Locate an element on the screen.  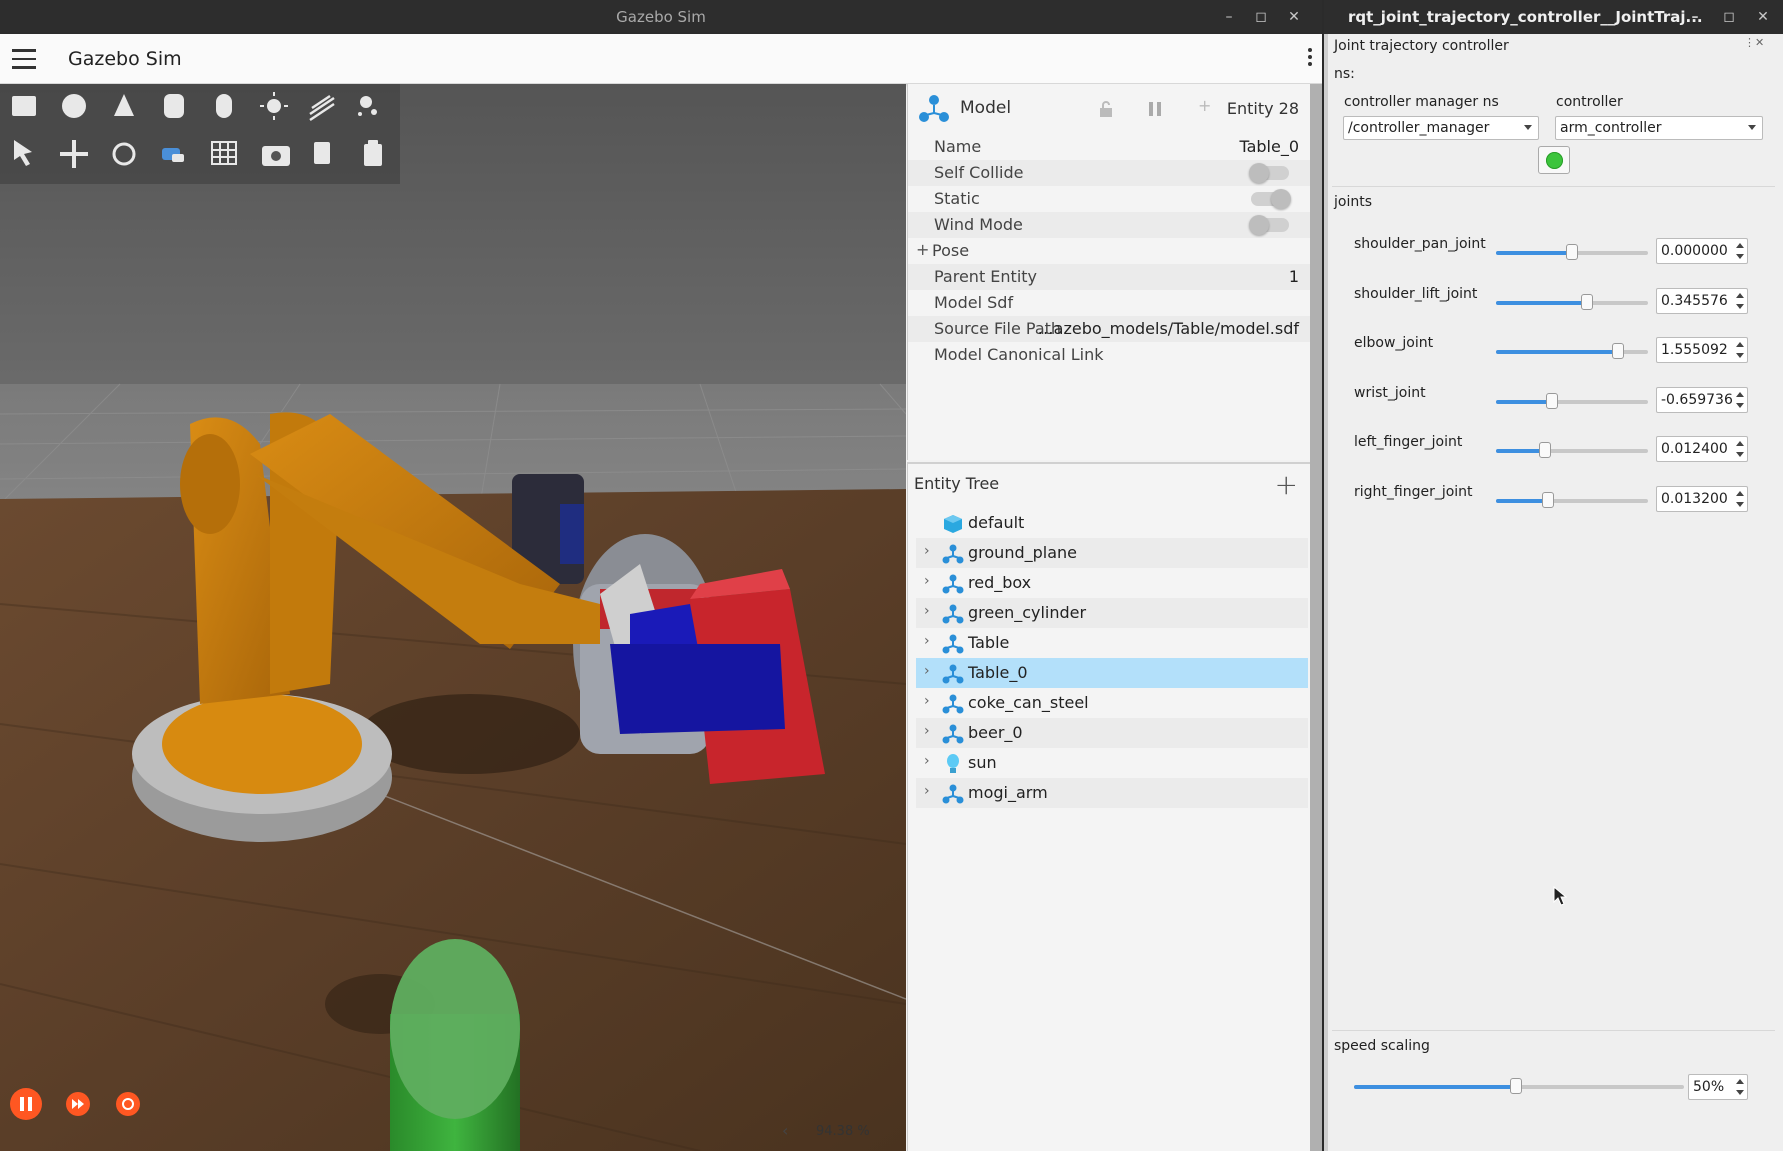
panel-splitter is located at coordinates (1316, 617).